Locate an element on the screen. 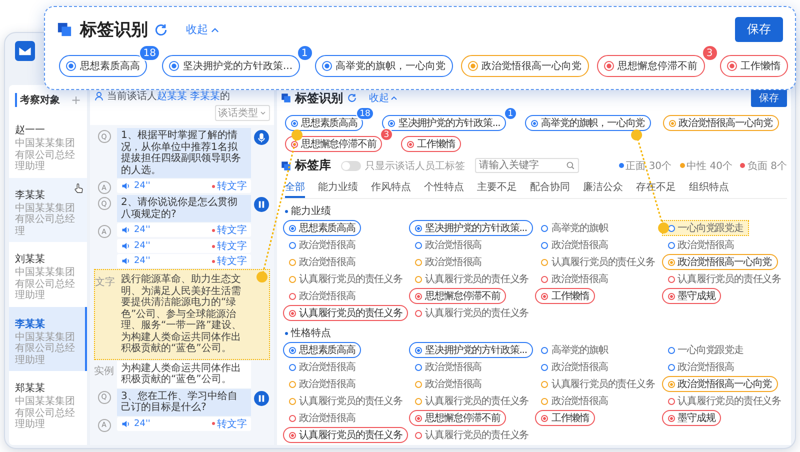 The image size is (800, 452). candidate-item: 郑某某 中国某某集团有限公司总经理助理 is located at coordinates (48, 403).